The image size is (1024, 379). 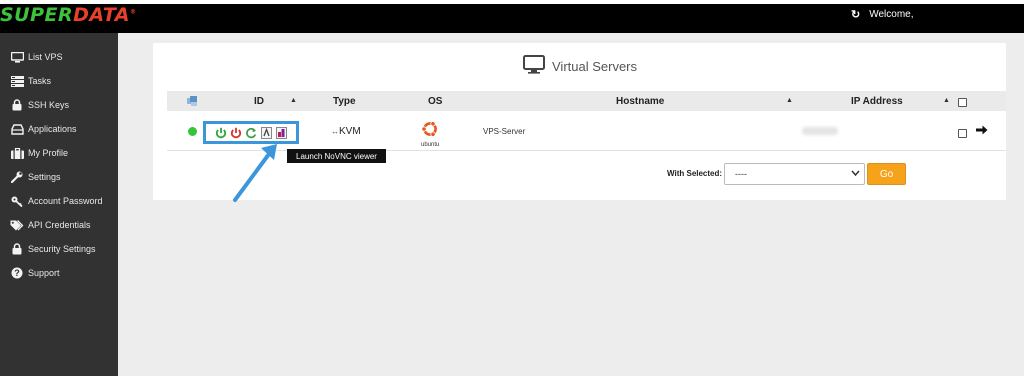 I want to click on sidebar-item-label: API Credentials, so click(x=59, y=225).